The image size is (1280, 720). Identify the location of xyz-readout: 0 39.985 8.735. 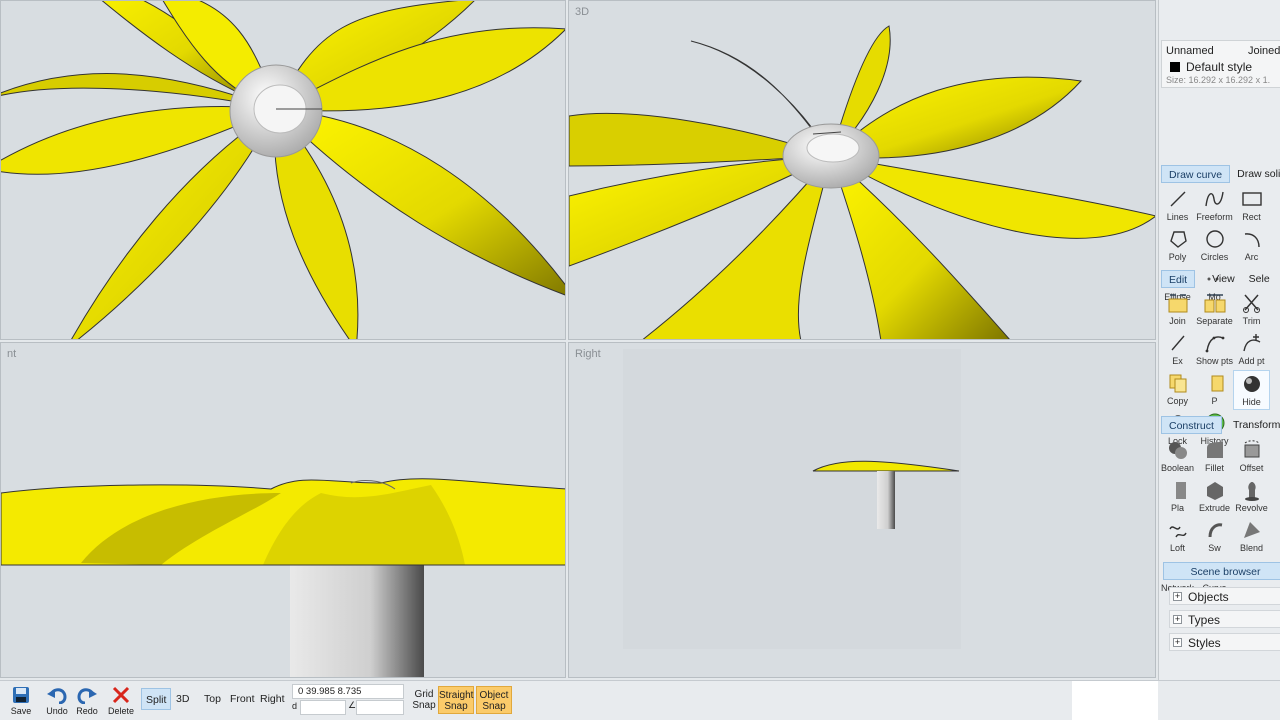
(348, 691).